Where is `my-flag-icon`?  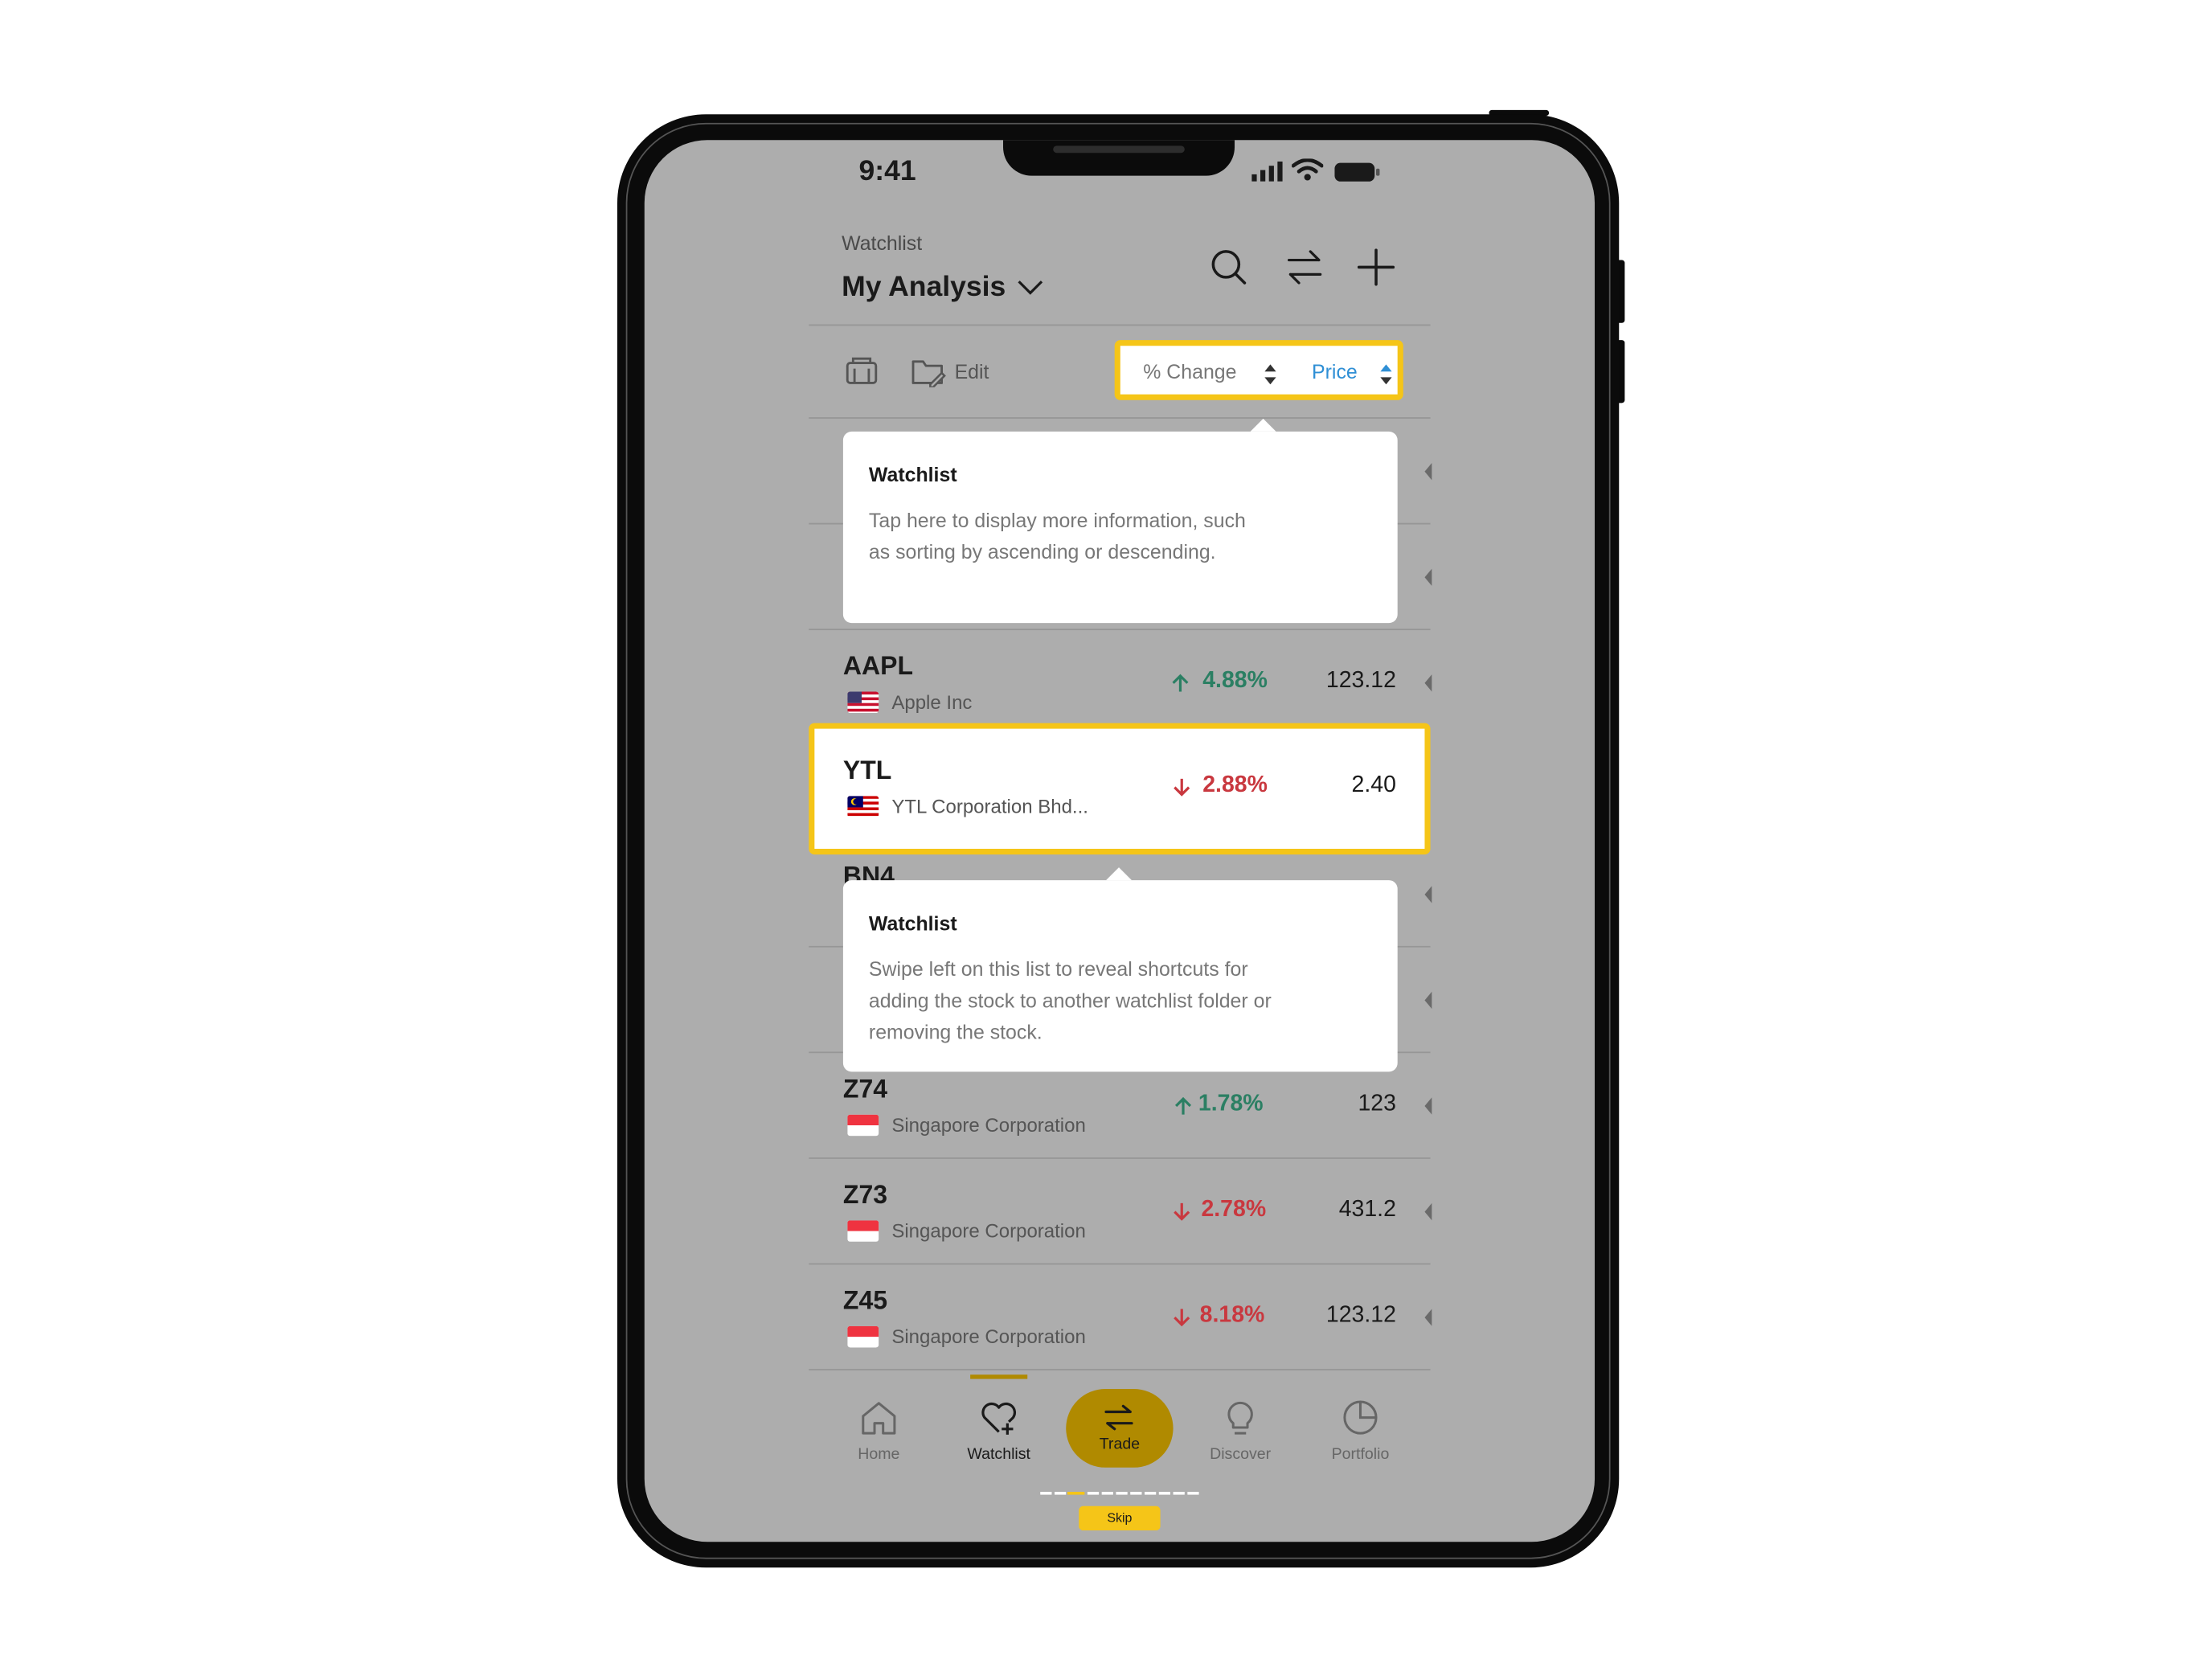
my-flag-icon is located at coordinates (863, 806).